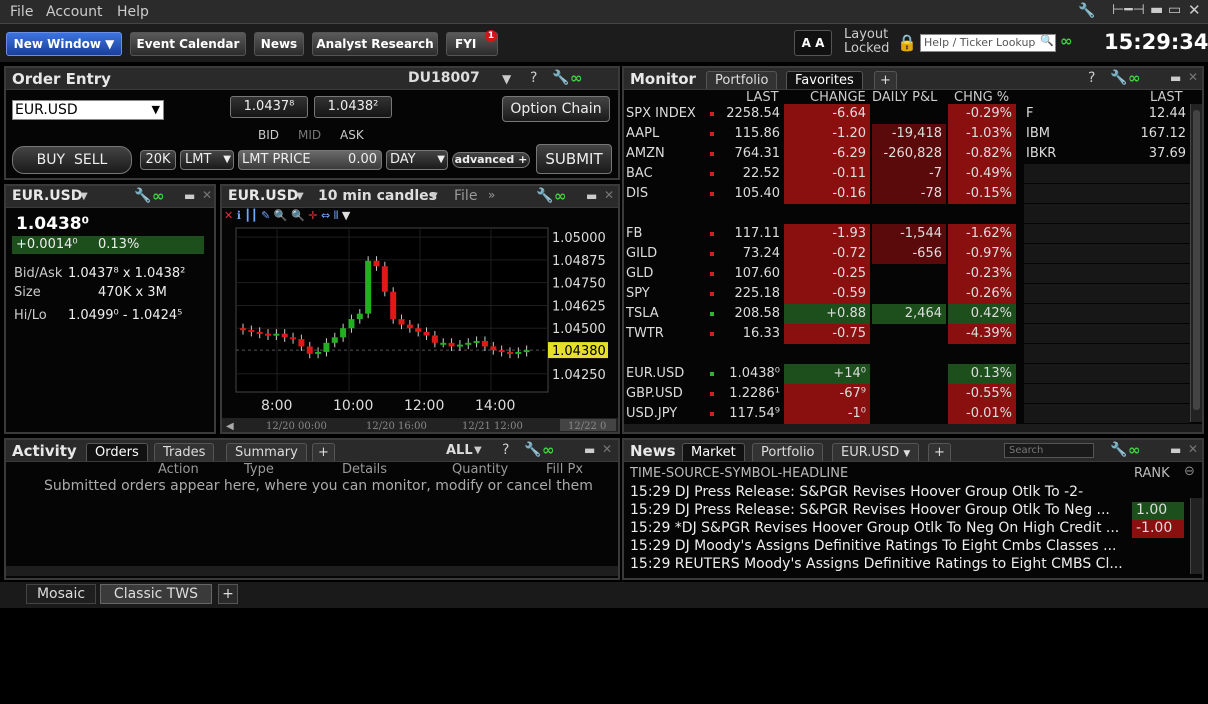 This screenshot has height=704, width=1208. What do you see at coordinates (820, 254) in the screenshot?
I see `monitor-row: GILD 73.24 -0.72 -656 -0.97%` at bounding box center [820, 254].